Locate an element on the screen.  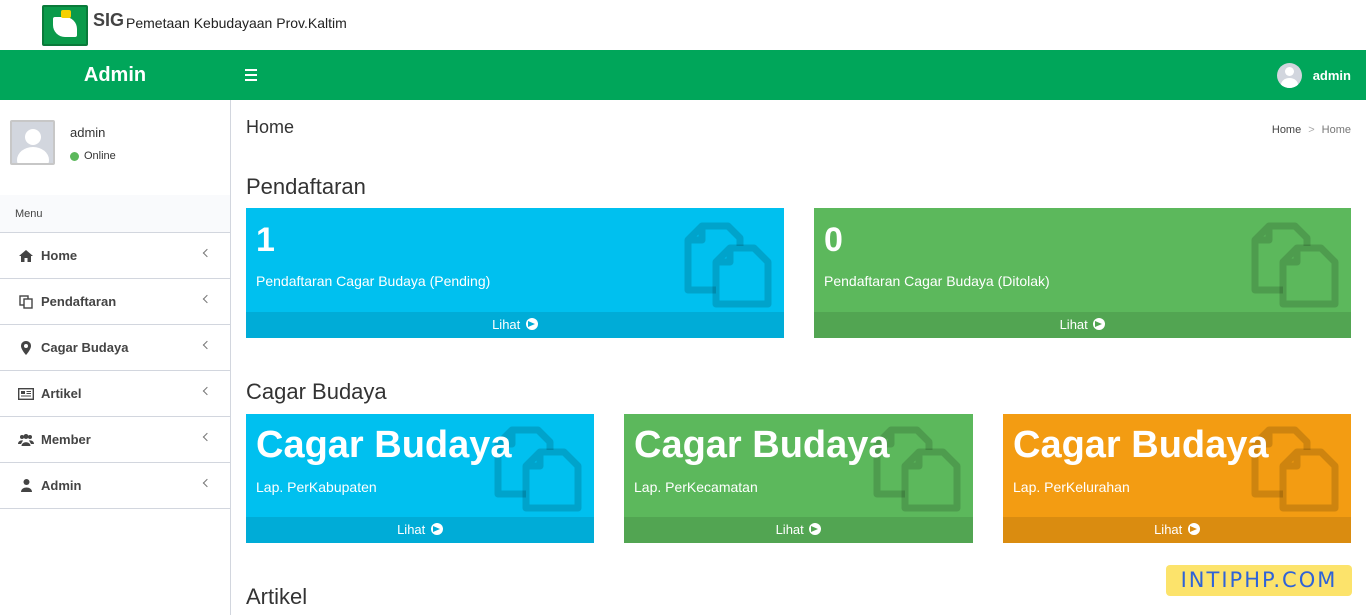
sidebar-item-admin: Admin is located at coordinates (115, 486).